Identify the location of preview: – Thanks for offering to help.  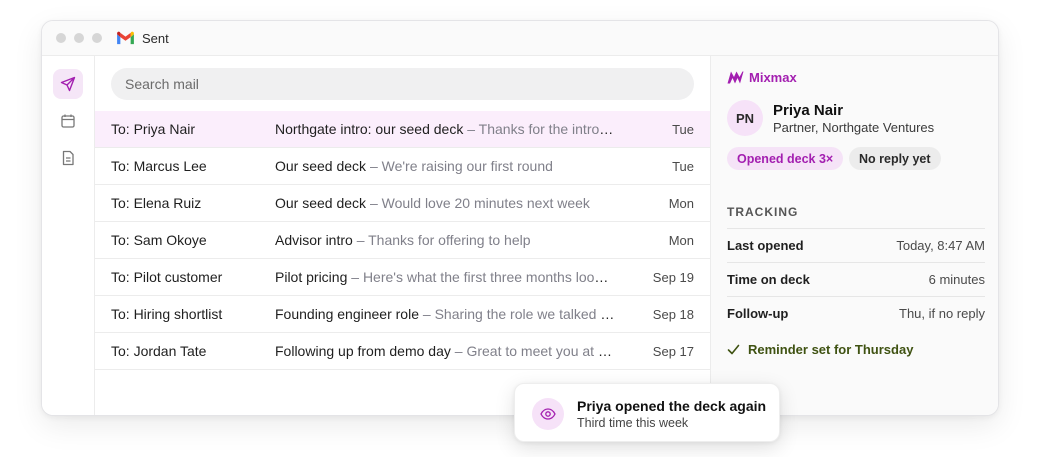
(441, 240).